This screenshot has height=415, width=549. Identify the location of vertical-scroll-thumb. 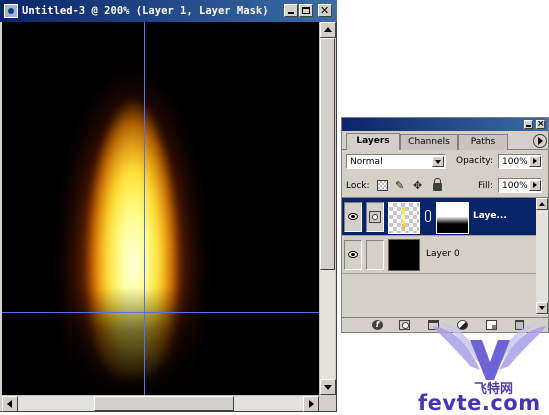
(327, 154).